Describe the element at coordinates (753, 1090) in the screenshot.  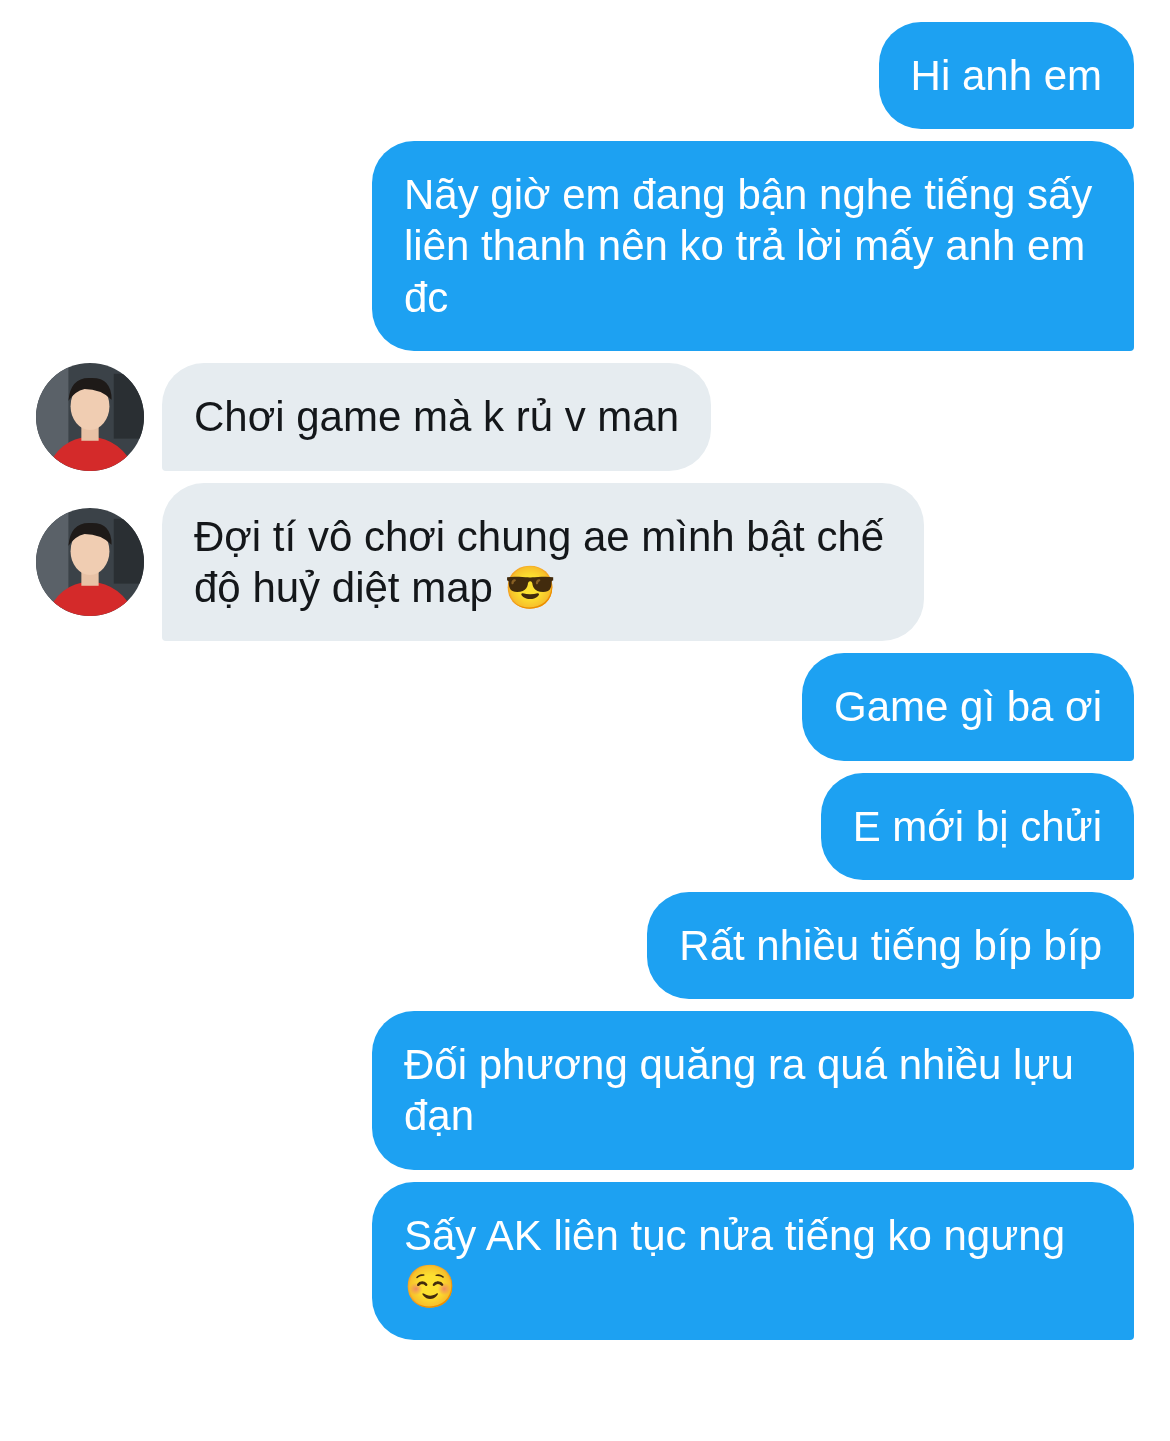
I see `message-bubble: Đối phương quăng ra quá nhiều lựu đạn` at that location.